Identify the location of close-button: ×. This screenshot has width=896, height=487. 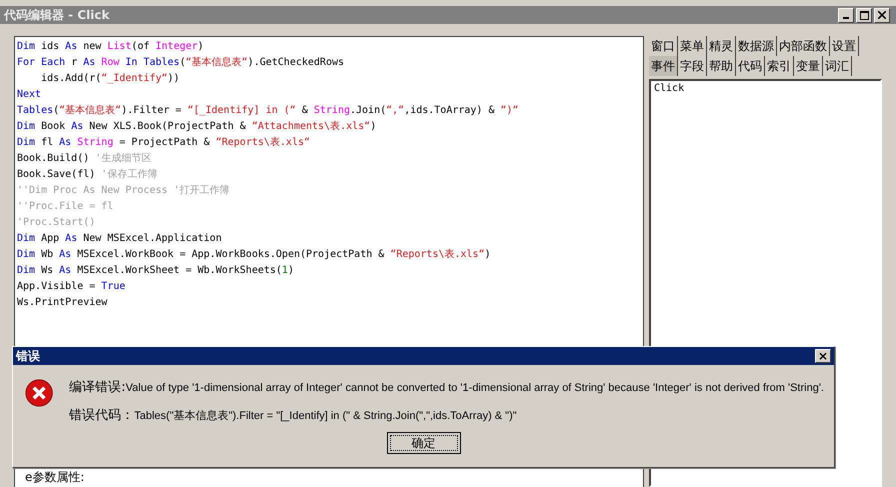
(823, 356).